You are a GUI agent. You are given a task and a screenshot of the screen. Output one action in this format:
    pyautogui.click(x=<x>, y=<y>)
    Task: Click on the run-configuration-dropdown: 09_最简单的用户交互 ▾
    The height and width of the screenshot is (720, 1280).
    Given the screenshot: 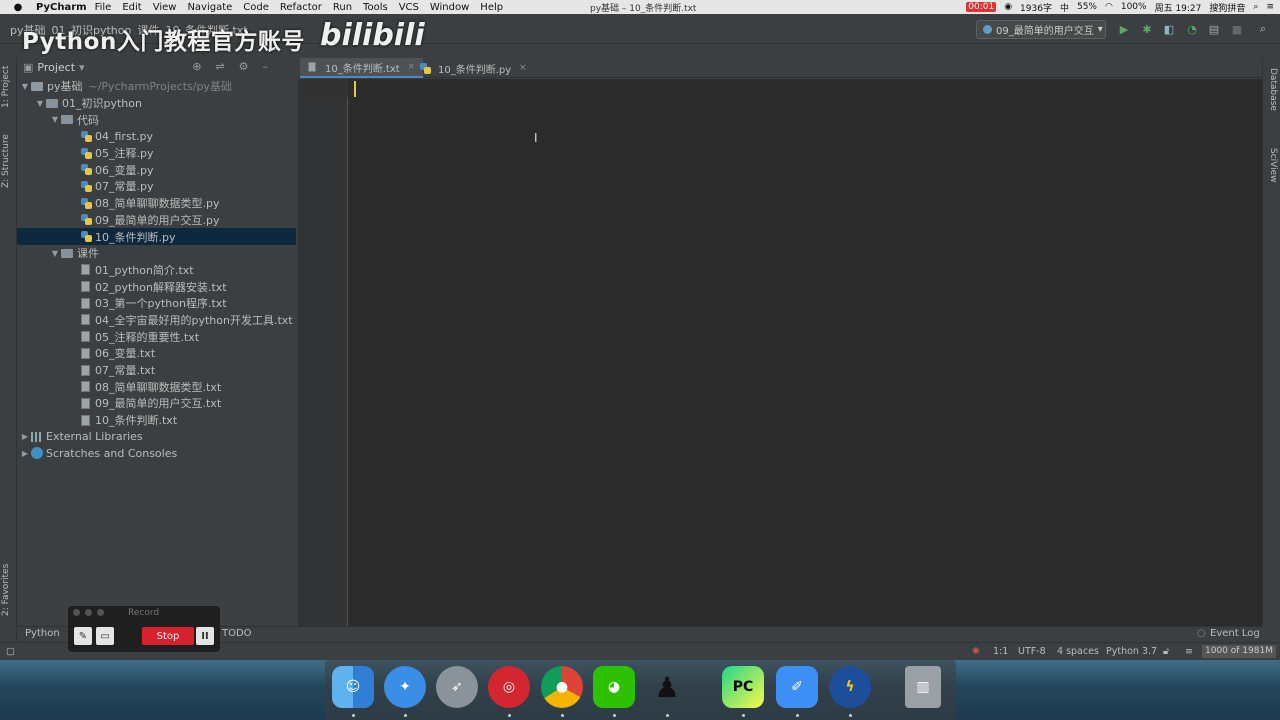 What is the action you would take?
    pyautogui.click(x=1041, y=29)
    